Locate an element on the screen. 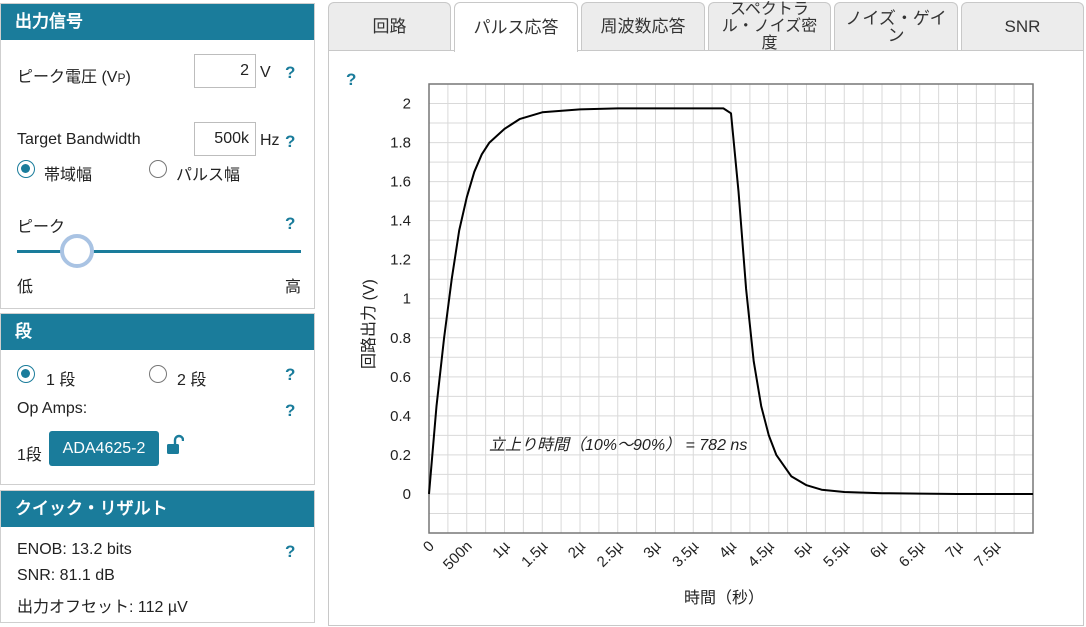  y-tick-label: 0.8 is located at coordinates (400, 338).